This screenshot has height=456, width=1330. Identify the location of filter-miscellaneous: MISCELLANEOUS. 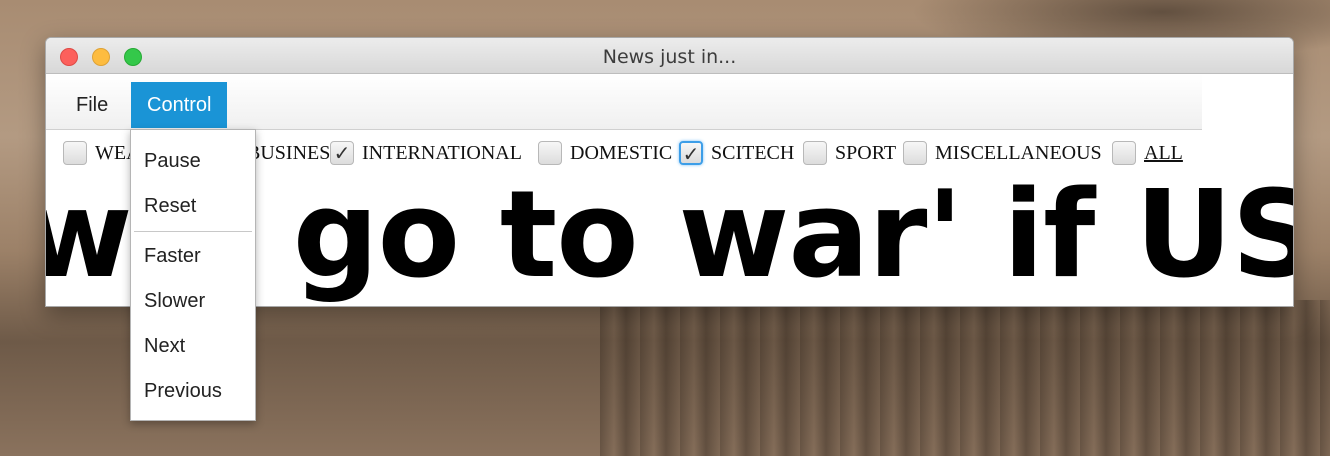
(1002, 153).